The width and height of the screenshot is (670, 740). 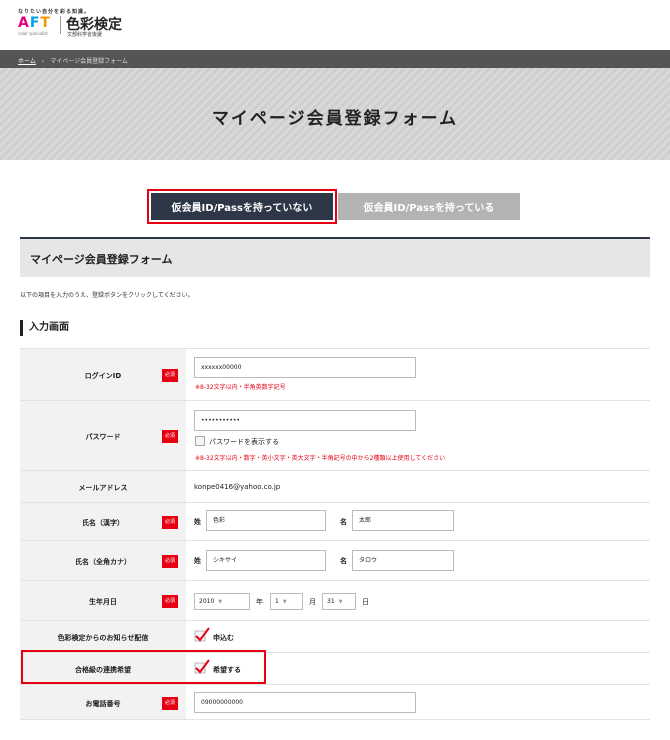 What do you see at coordinates (335, 668) in the screenshot?
I see `cooperation-row: 合格級の連携希望 希望する` at bounding box center [335, 668].